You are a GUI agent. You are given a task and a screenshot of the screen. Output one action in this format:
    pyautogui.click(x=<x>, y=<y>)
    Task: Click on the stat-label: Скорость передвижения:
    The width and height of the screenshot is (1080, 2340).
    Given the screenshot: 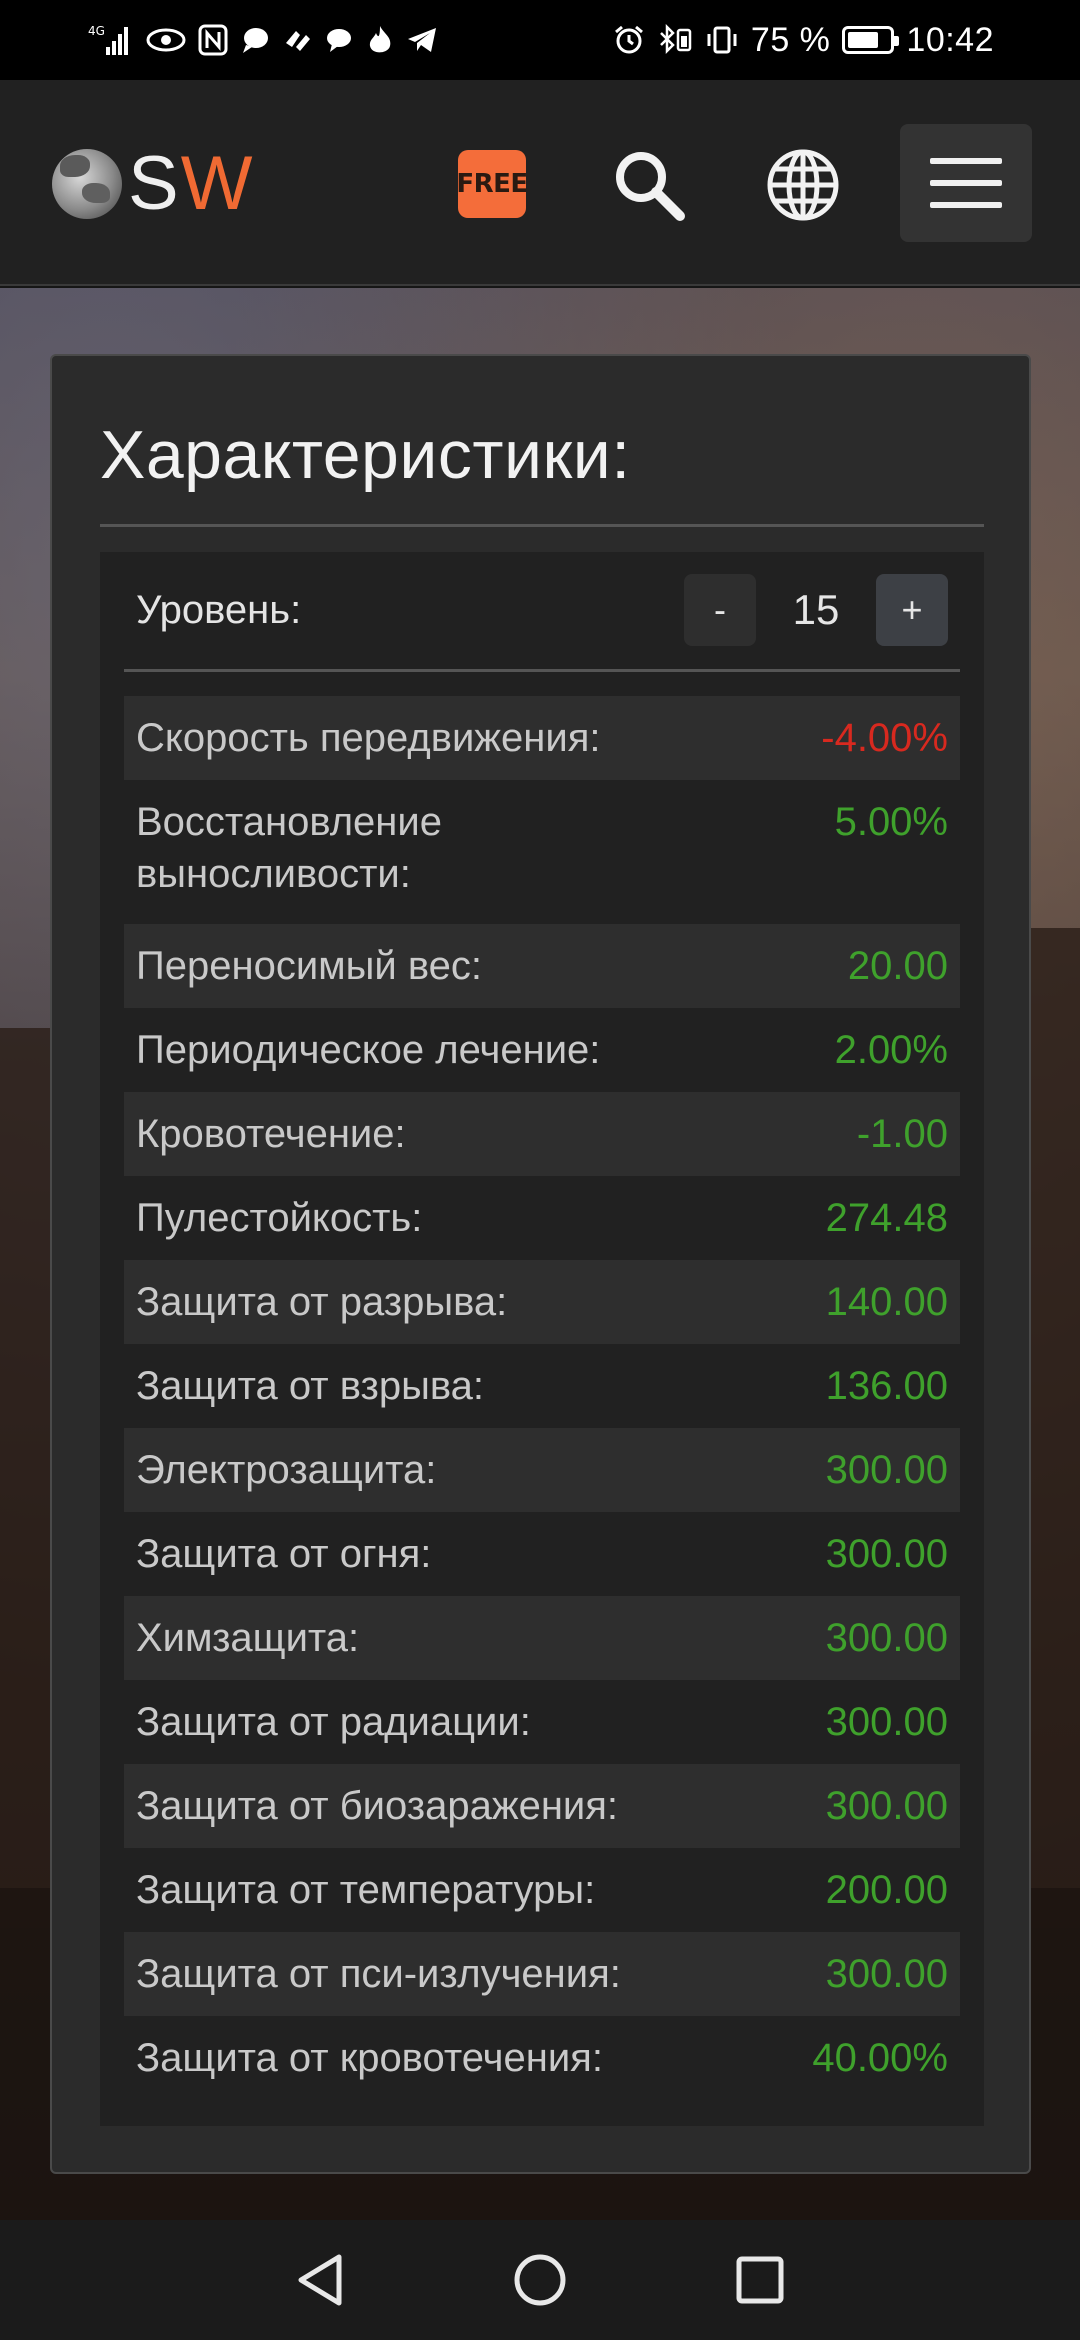 What is the action you would take?
    pyautogui.click(x=368, y=738)
    